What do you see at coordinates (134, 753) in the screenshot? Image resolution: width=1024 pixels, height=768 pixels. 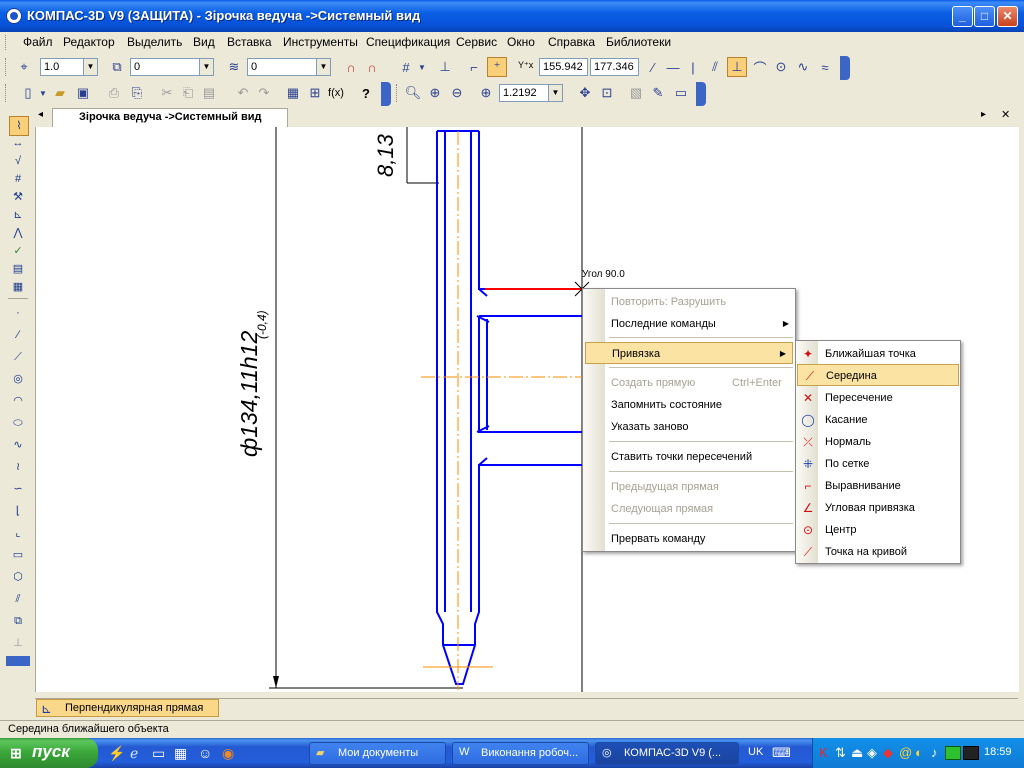 I see `internet-explorer-icon: ℯ` at bounding box center [134, 753].